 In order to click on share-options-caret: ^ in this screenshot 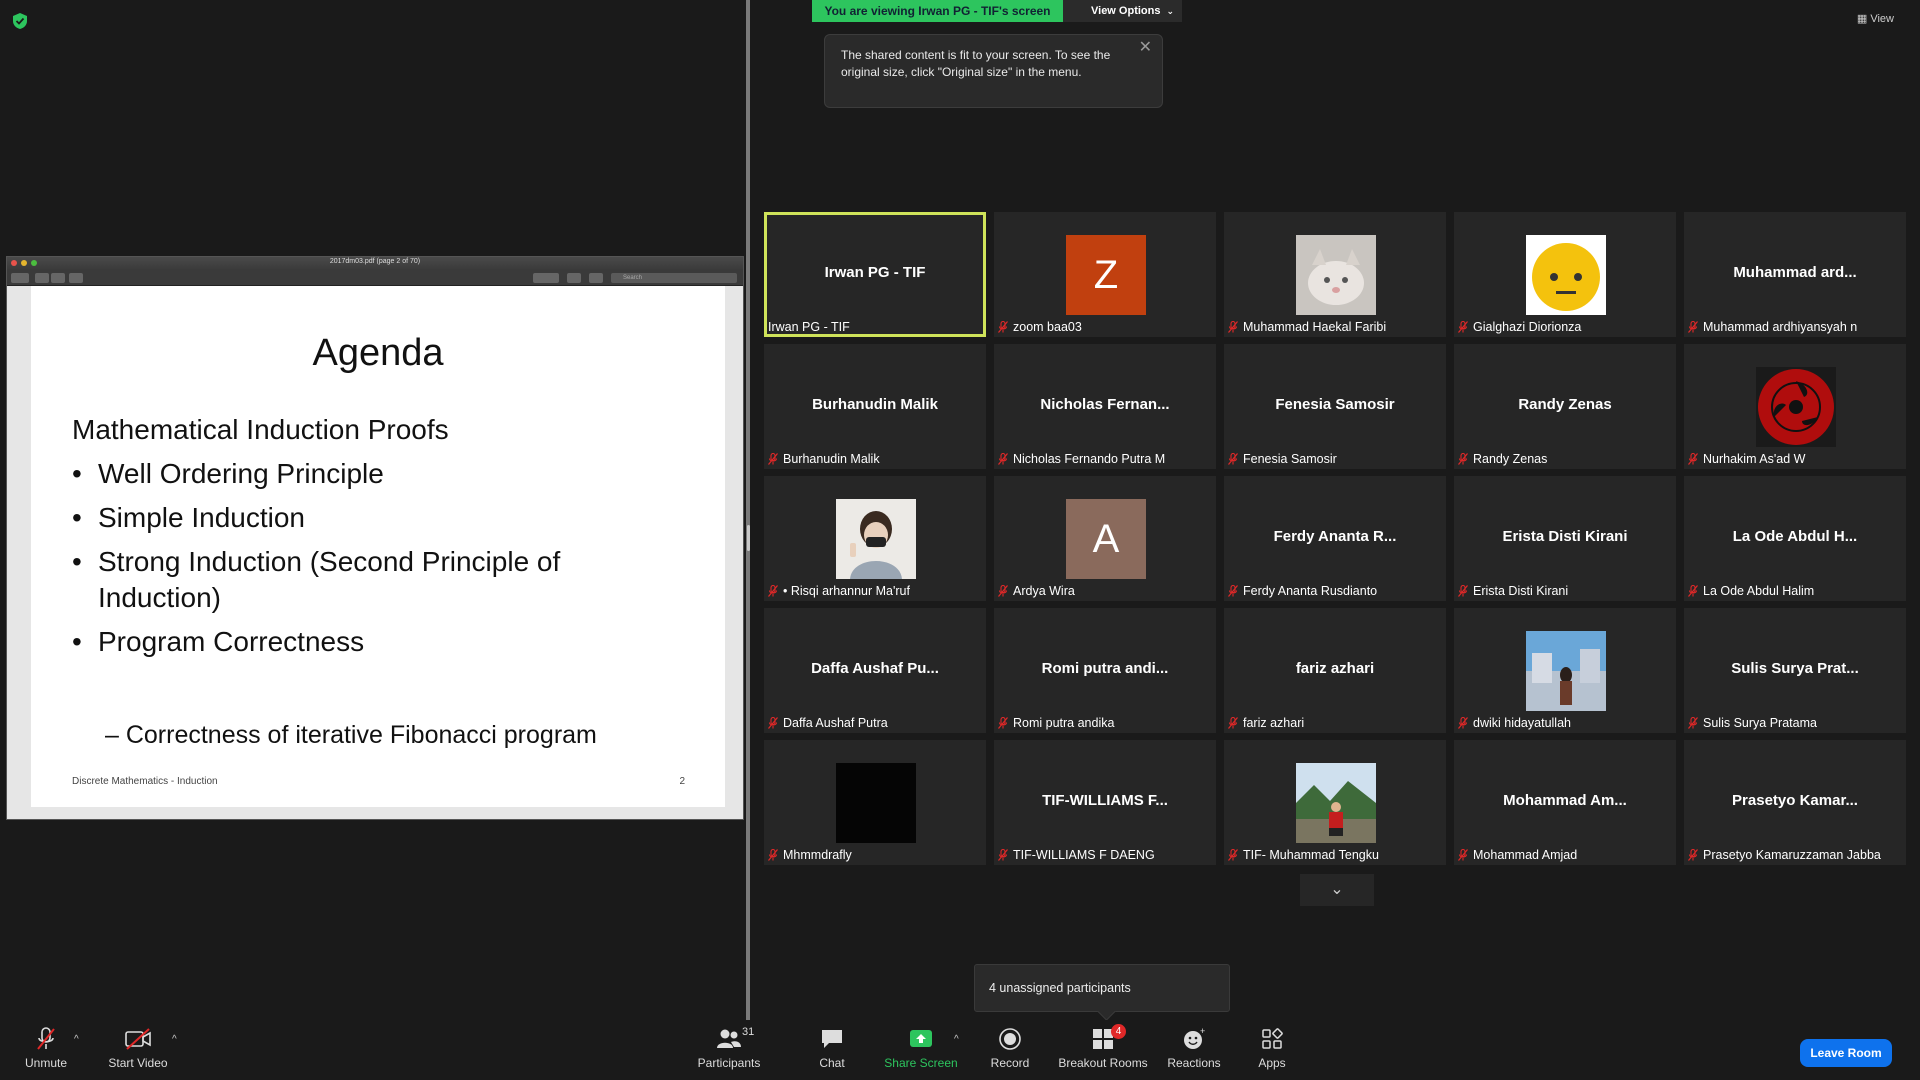, I will do `click(956, 1039)`.